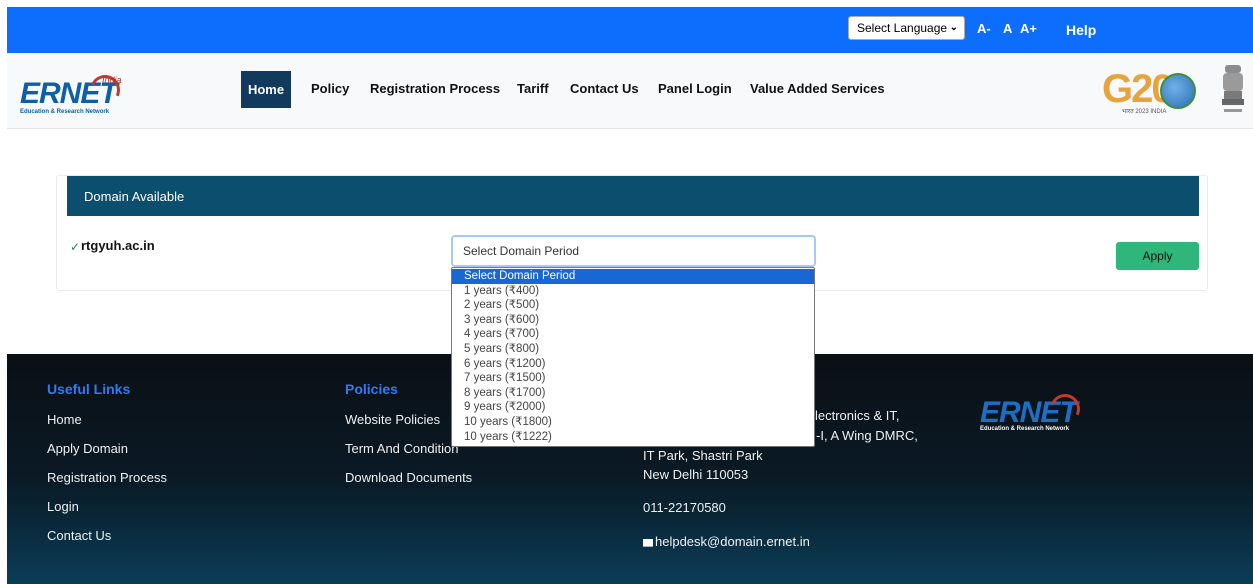 Image resolution: width=1253 pixels, height=584 pixels. What do you see at coordinates (867, 435) in the screenshot?
I see `address-line-2: -I, A Wing DMRC,` at bounding box center [867, 435].